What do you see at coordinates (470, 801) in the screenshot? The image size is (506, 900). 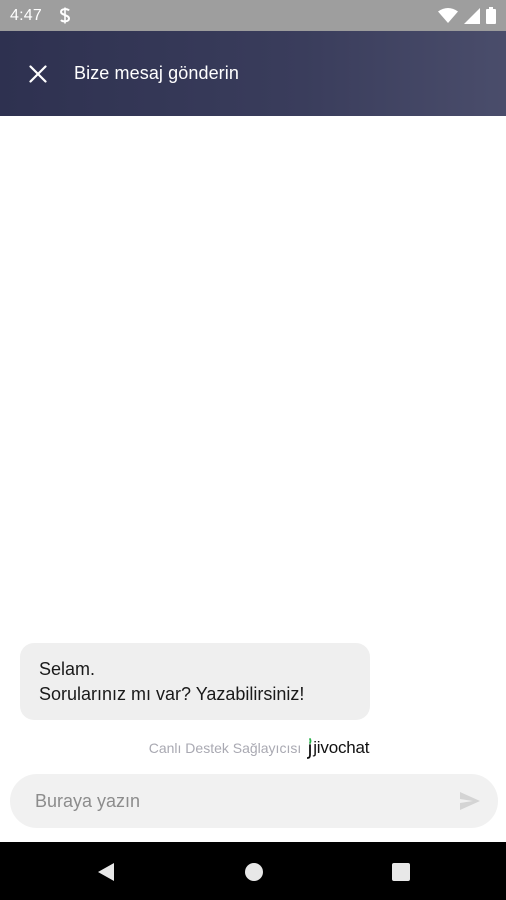 I see `send-icon` at bounding box center [470, 801].